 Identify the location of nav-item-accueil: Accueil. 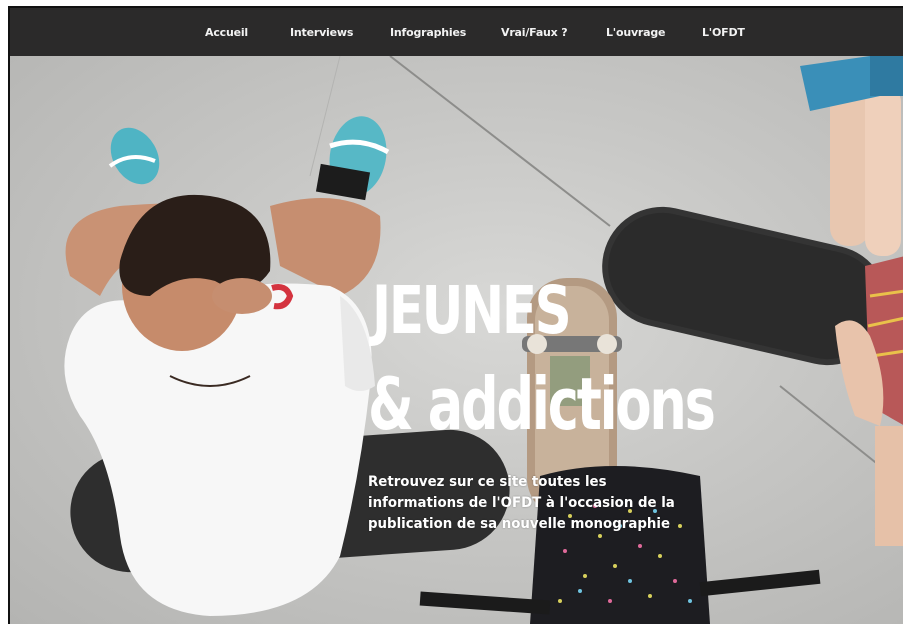
(226, 32).